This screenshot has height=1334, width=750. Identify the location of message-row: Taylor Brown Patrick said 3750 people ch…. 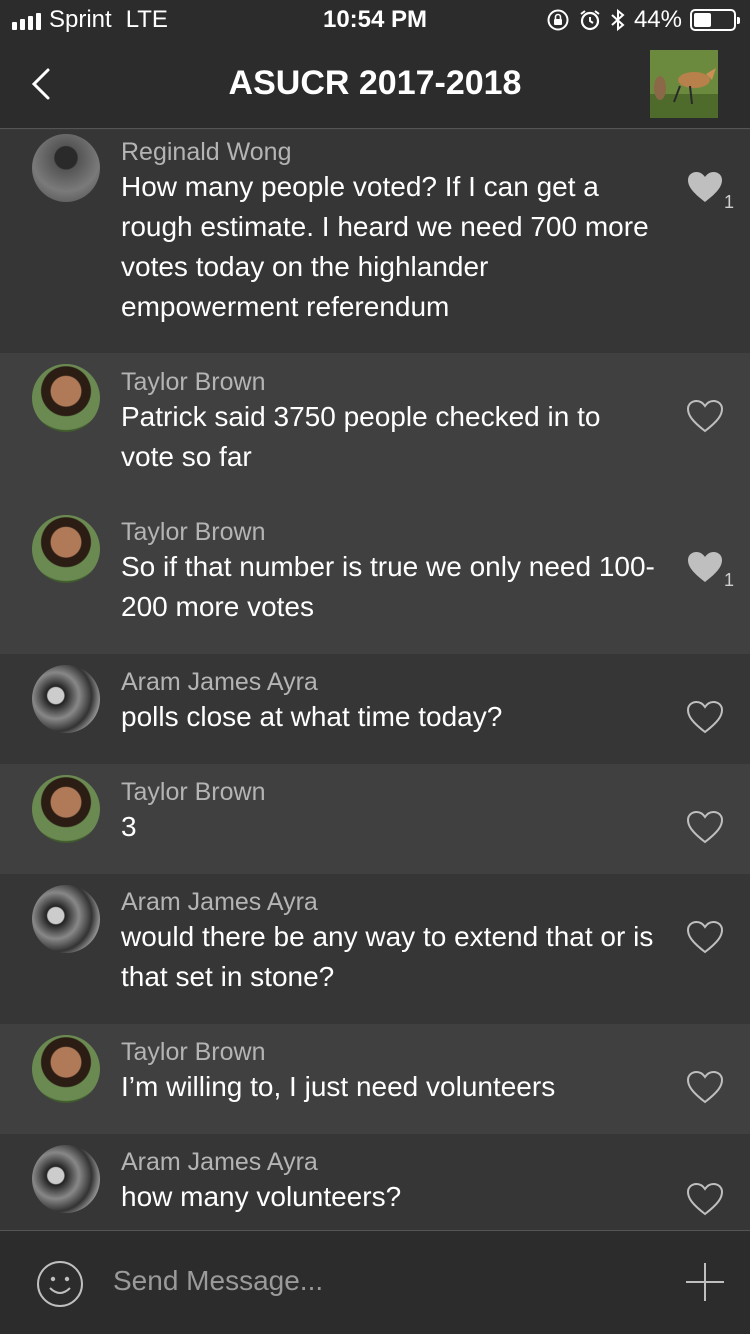
(375, 428).